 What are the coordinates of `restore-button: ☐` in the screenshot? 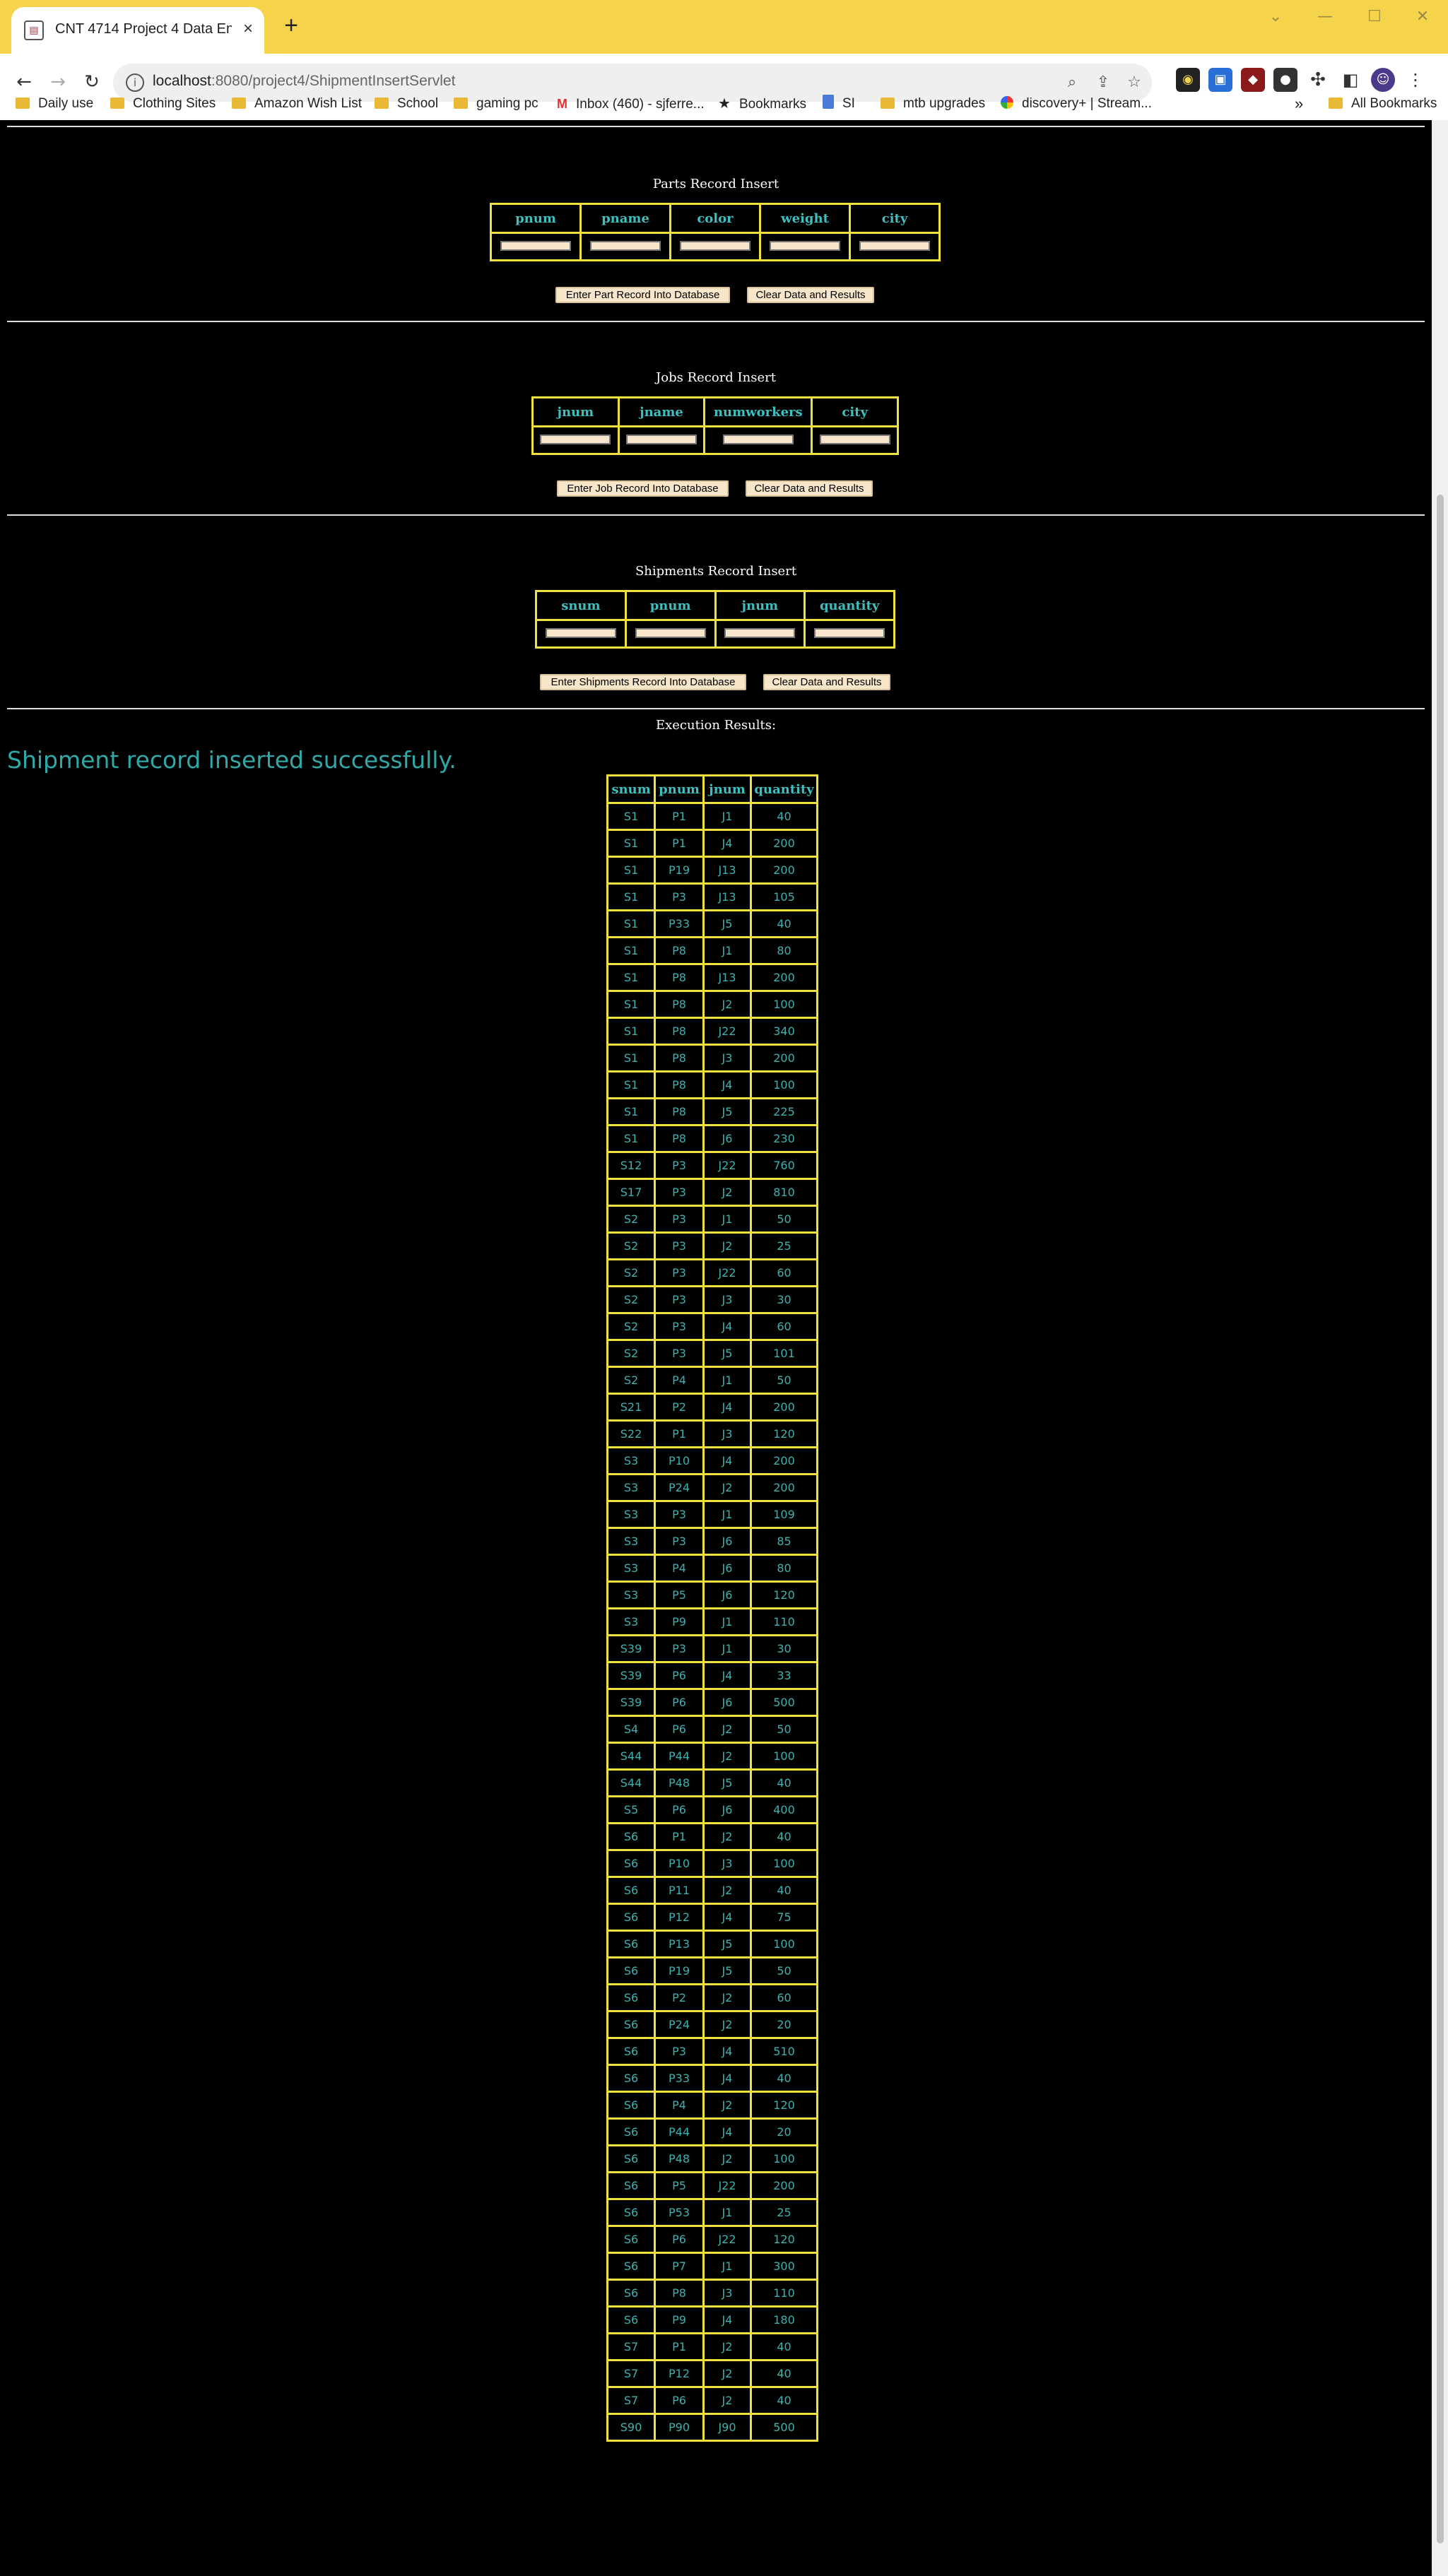 It's located at (1375, 17).